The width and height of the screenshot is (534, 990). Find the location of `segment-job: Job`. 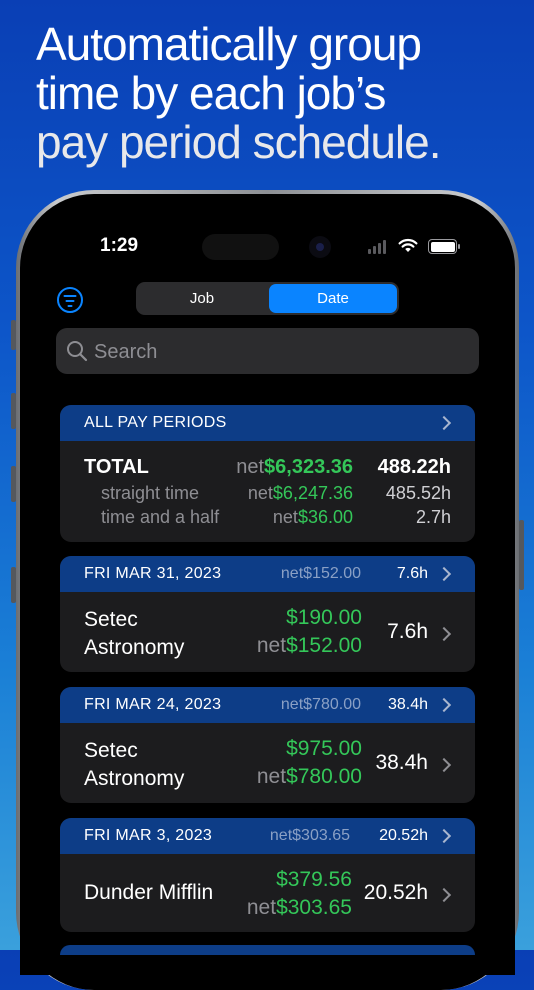

segment-job: Job is located at coordinates (202, 298).